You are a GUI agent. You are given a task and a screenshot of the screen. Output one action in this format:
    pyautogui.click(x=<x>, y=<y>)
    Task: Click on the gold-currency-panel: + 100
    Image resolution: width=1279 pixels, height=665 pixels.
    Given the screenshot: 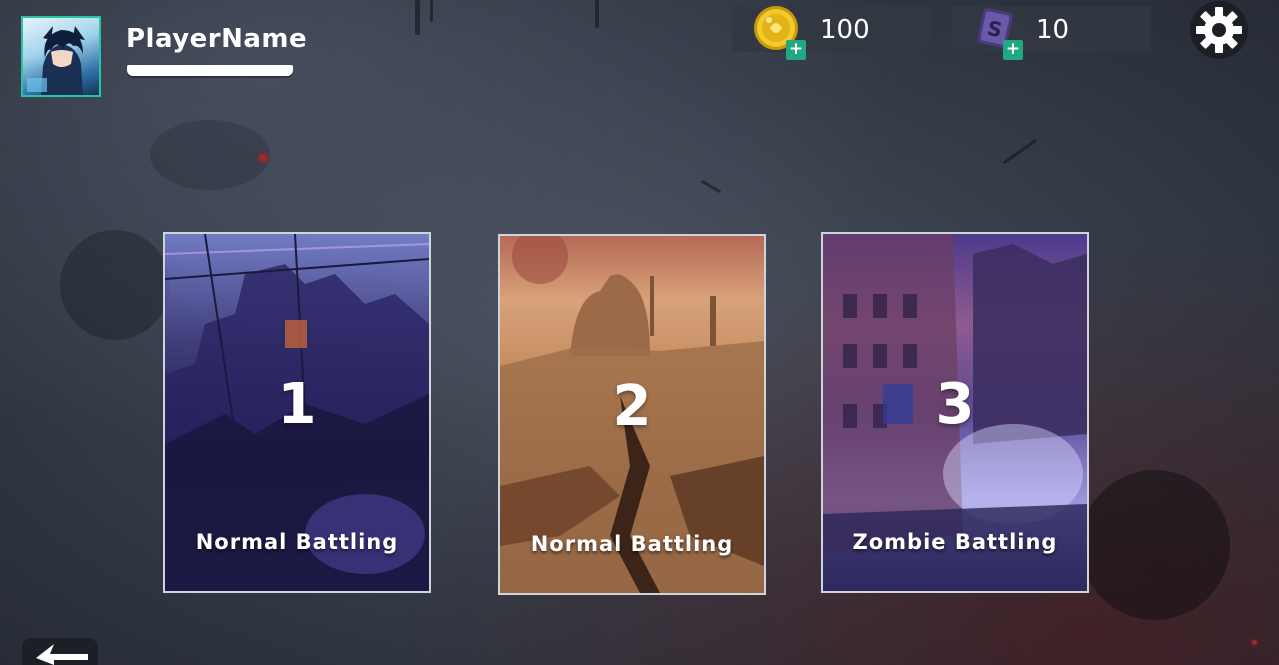 What is the action you would take?
    pyautogui.click(x=832, y=33)
    